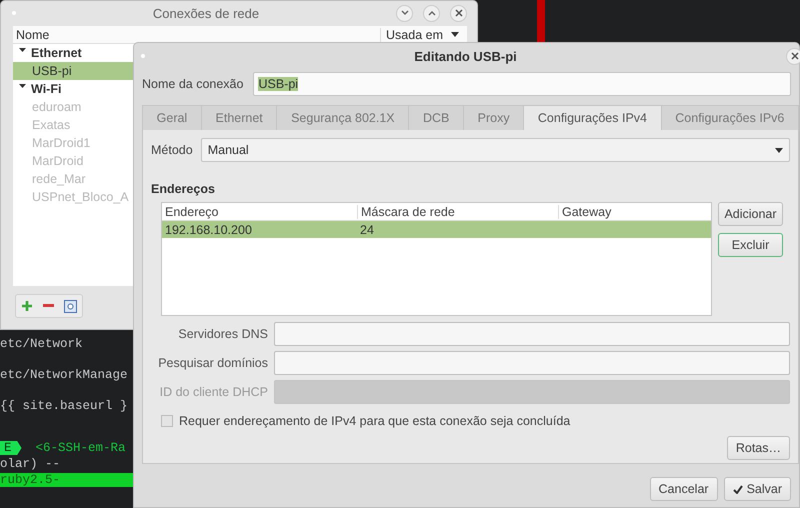  What do you see at coordinates (30, 464) in the screenshot?
I see `terminal-line: olar) --` at bounding box center [30, 464].